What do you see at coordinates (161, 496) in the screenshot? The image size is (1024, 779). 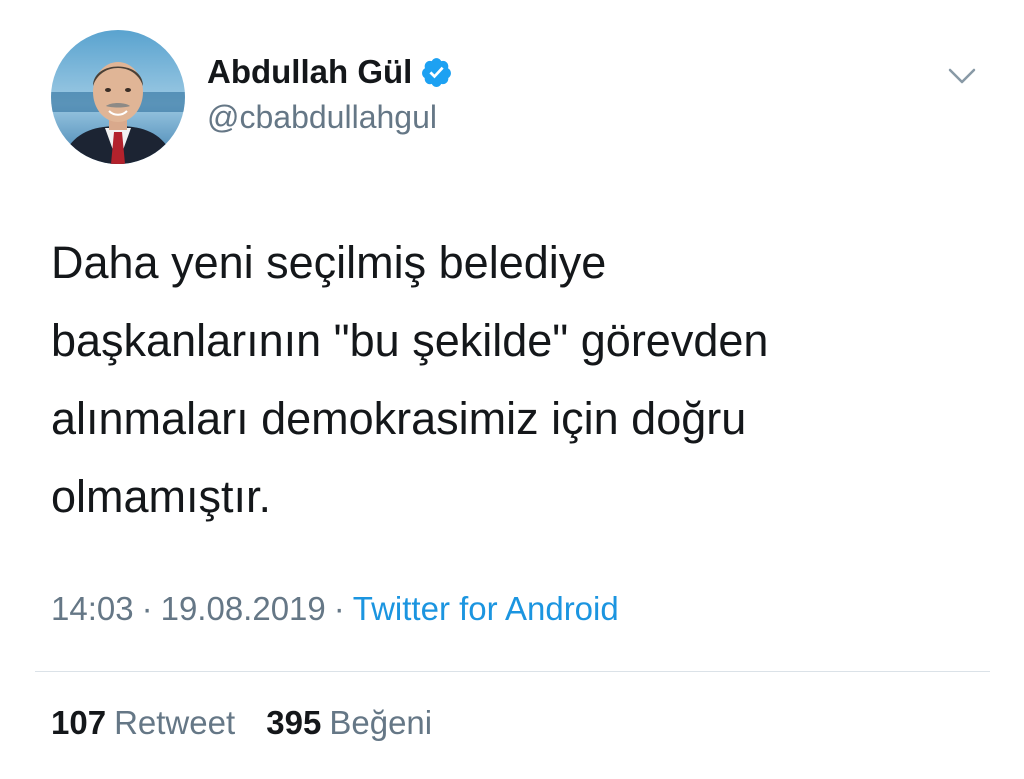 I see `tweet-text-line: olmamıştır.` at bounding box center [161, 496].